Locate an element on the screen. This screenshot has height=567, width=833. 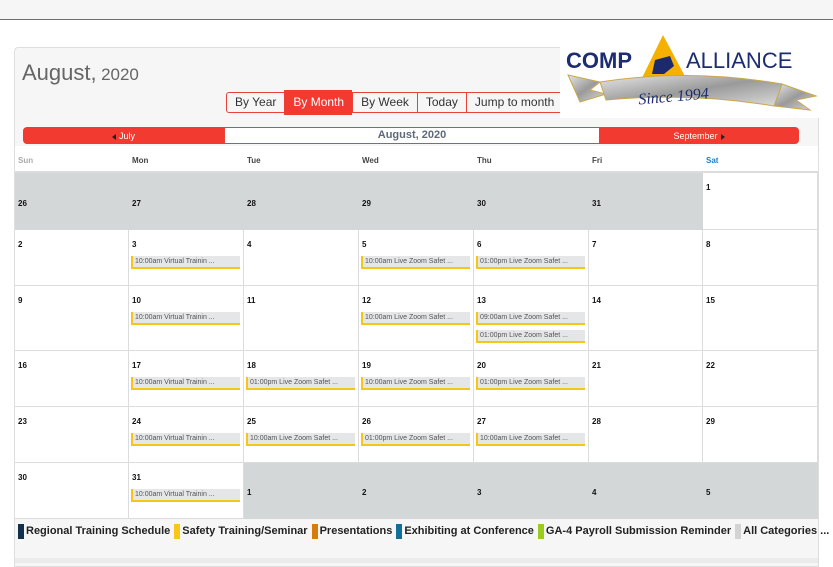
jump-to-month-button: Jump to month is located at coordinates (513, 102).